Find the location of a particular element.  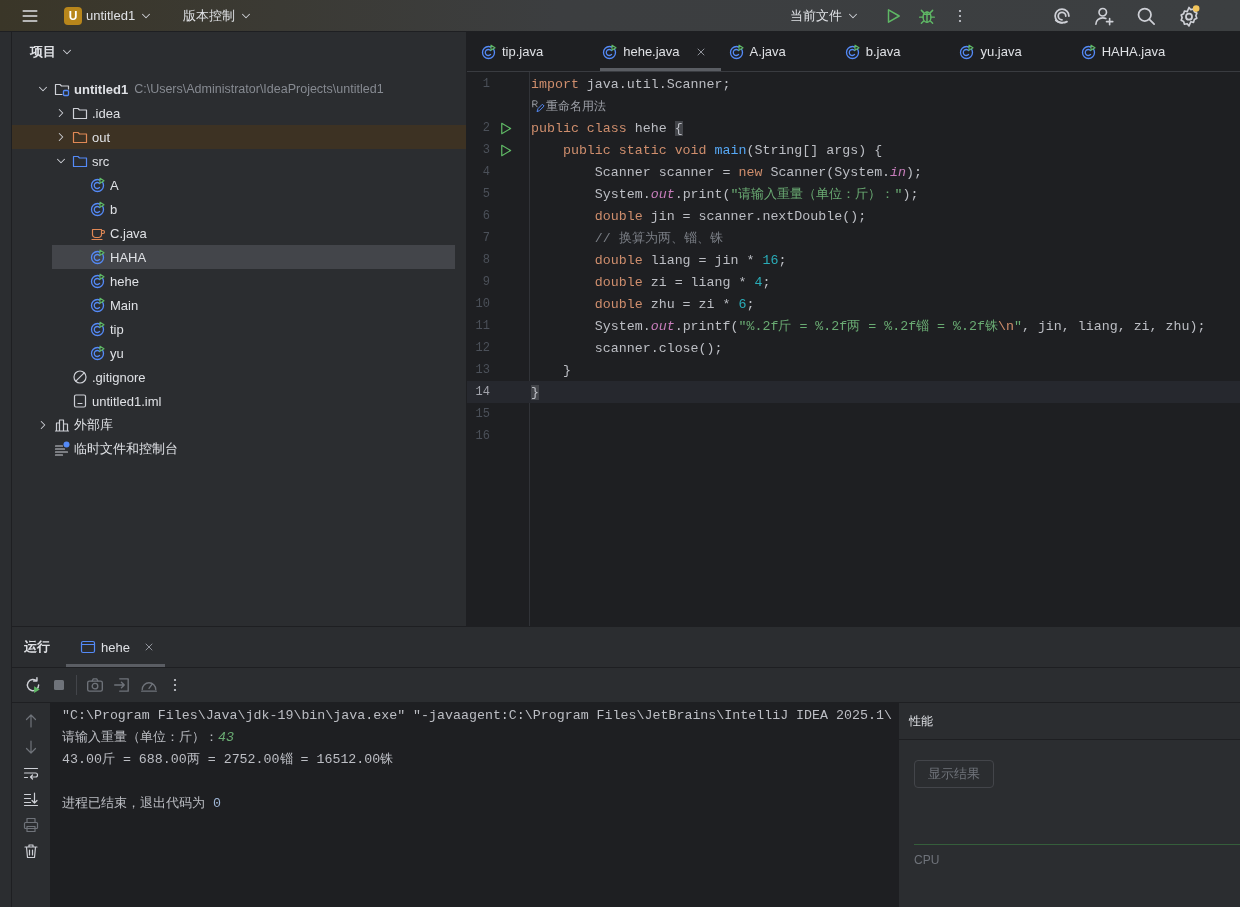

tree-item: out is located at coordinates (239, 137).